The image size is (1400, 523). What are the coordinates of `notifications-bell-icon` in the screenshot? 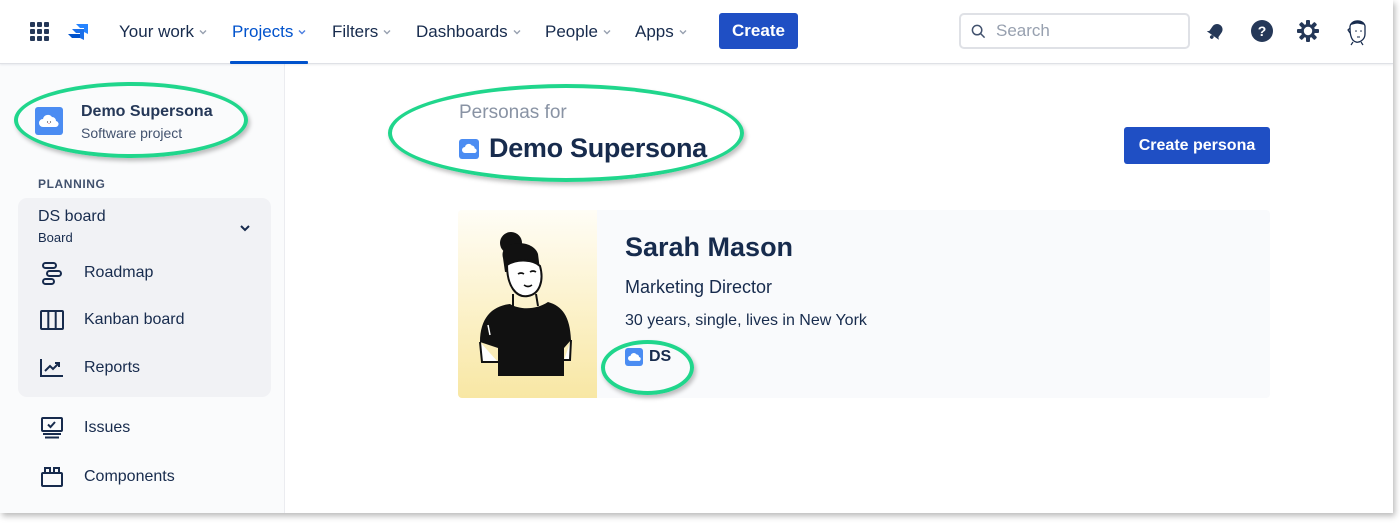 It's located at (1216, 31).